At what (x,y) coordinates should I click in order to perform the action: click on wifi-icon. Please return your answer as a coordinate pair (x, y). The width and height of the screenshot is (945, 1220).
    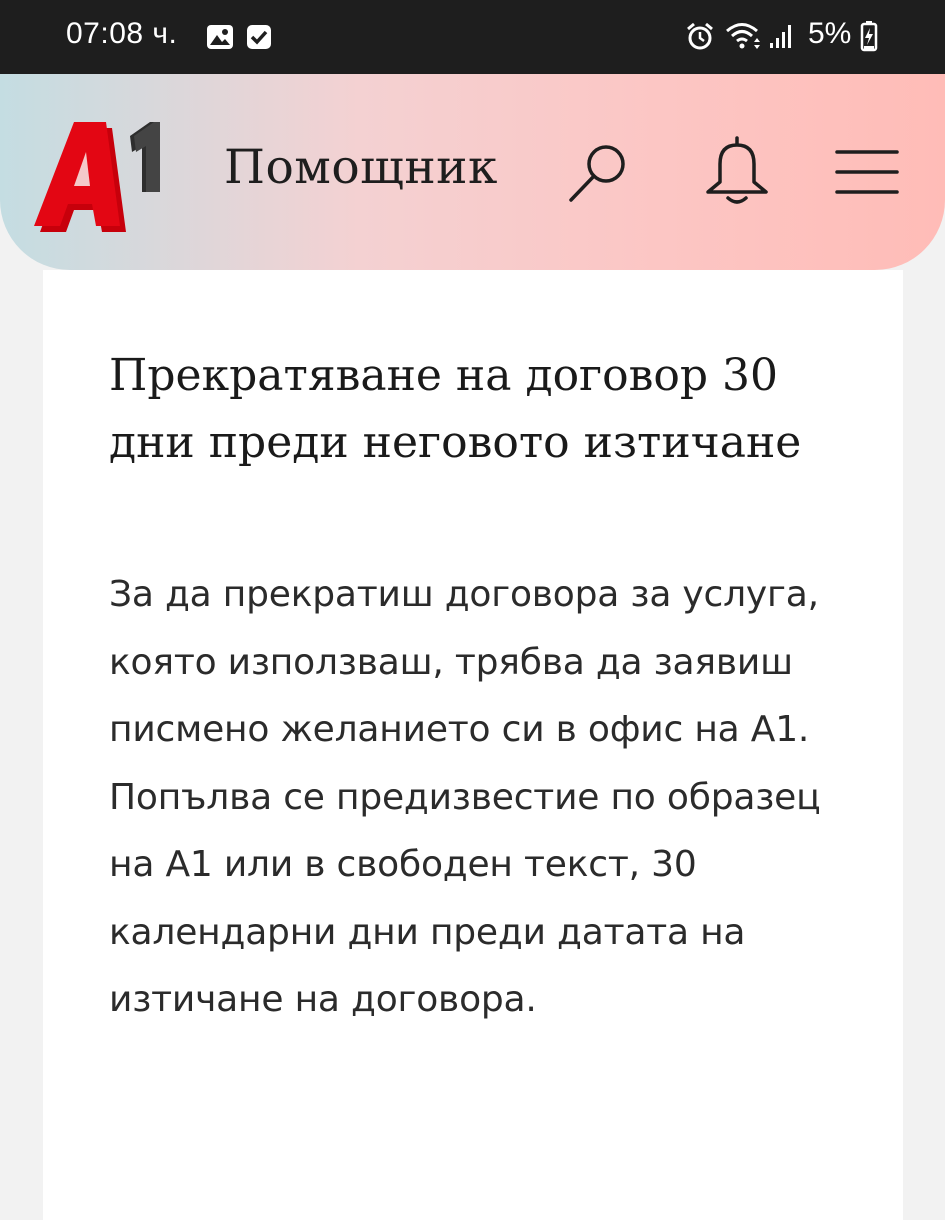
    Looking at the image, I should click on (744, 40).